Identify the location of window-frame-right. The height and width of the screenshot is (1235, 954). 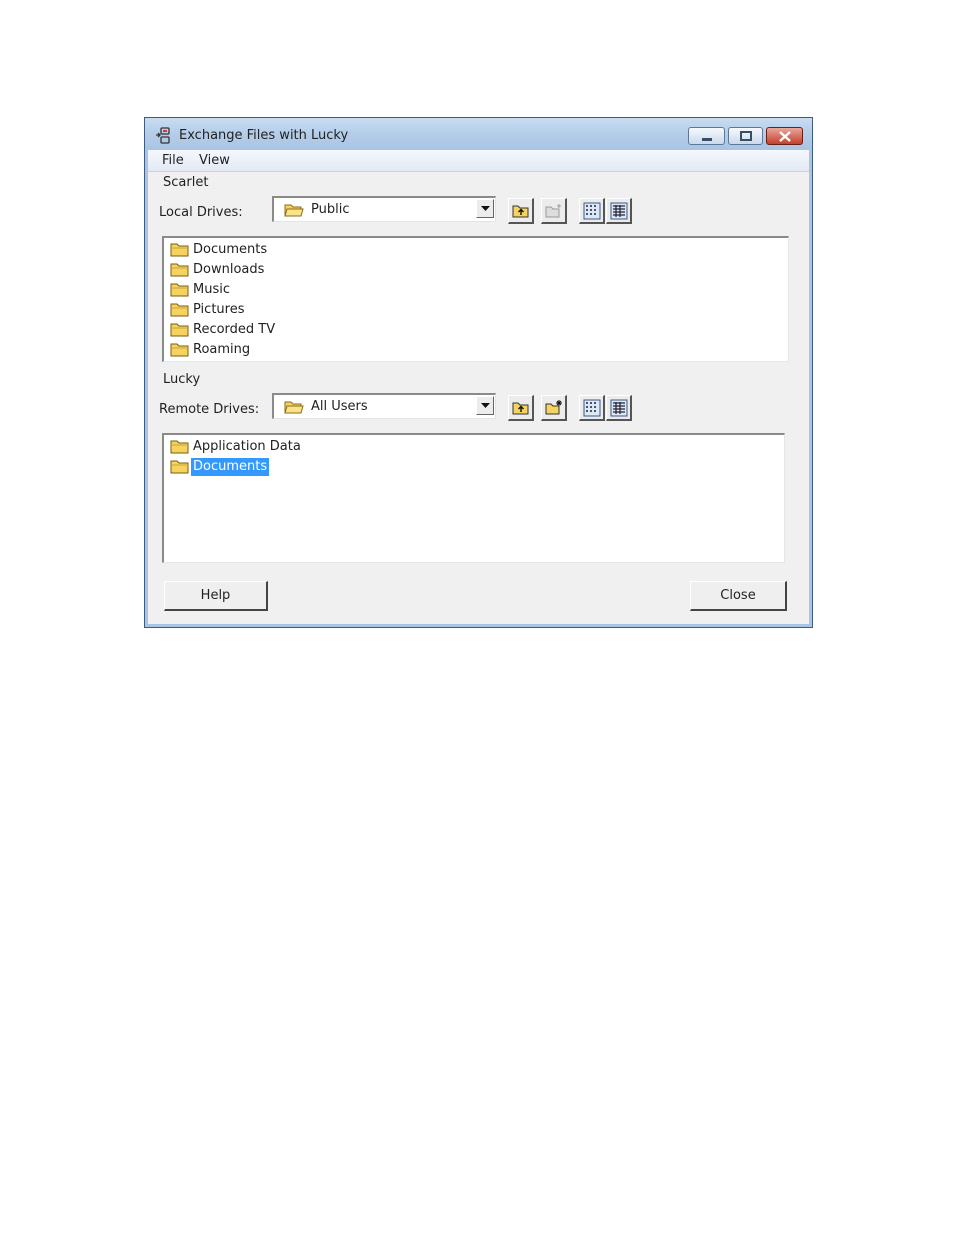
(810, 388).